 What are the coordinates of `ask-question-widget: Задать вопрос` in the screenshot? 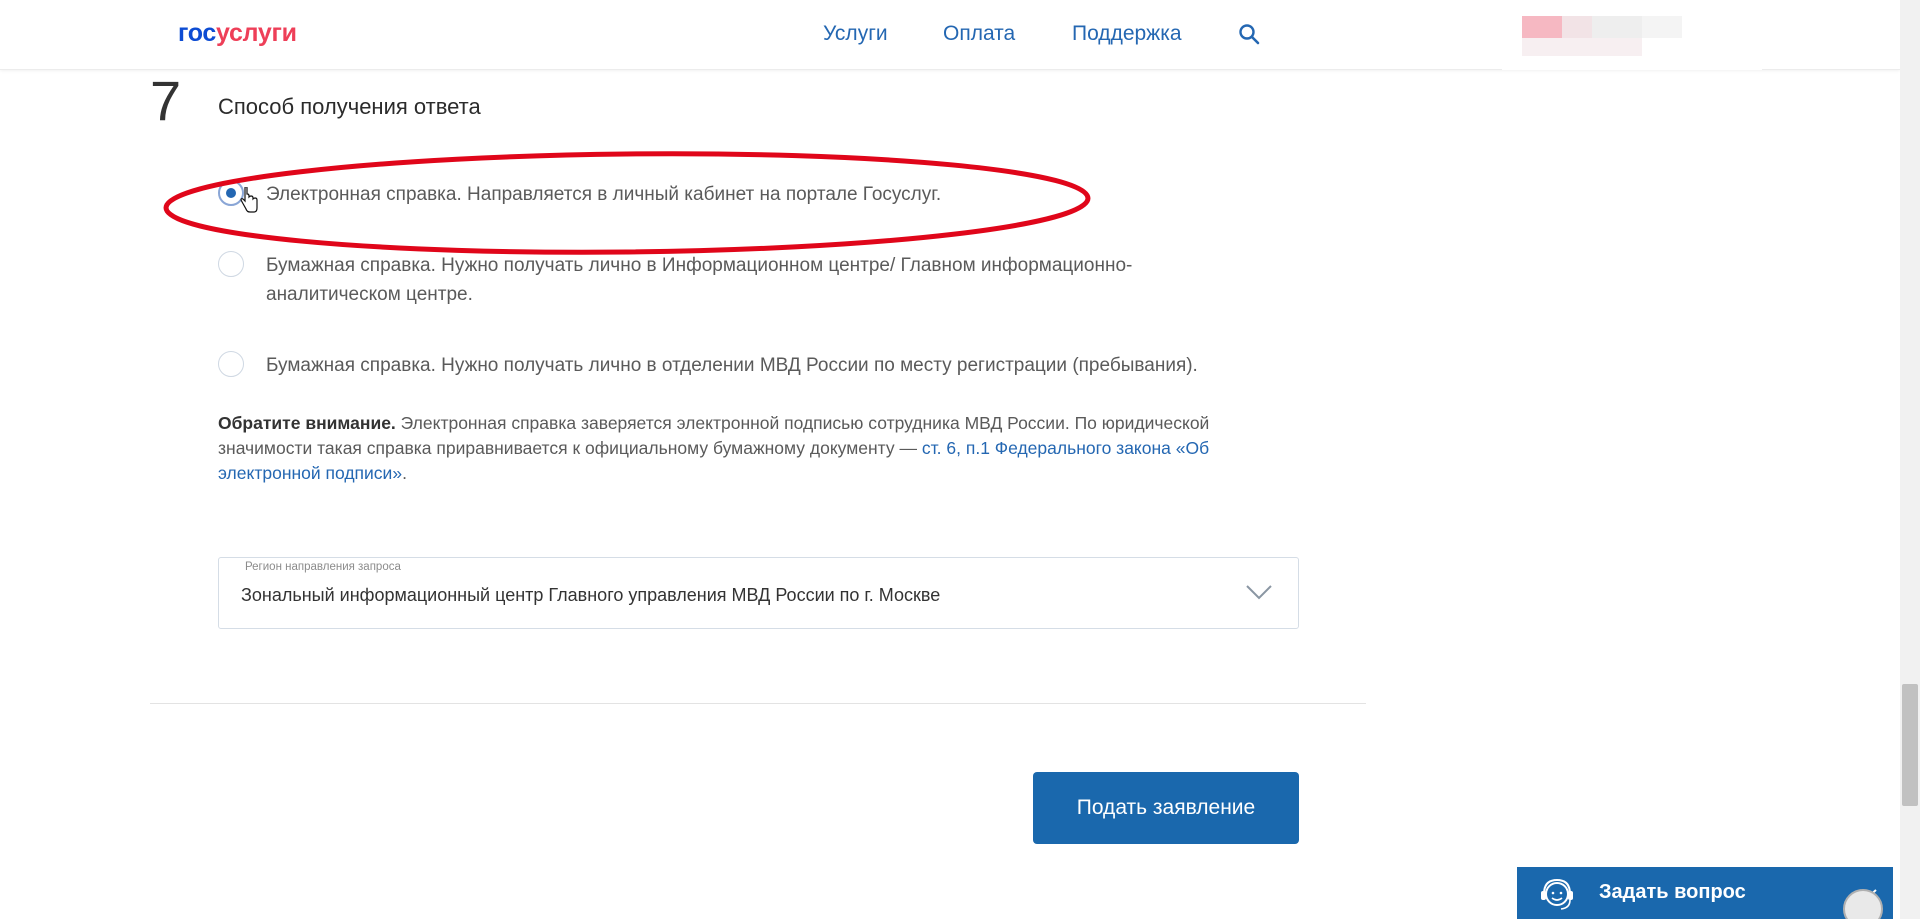 It's located at (1705, 893).